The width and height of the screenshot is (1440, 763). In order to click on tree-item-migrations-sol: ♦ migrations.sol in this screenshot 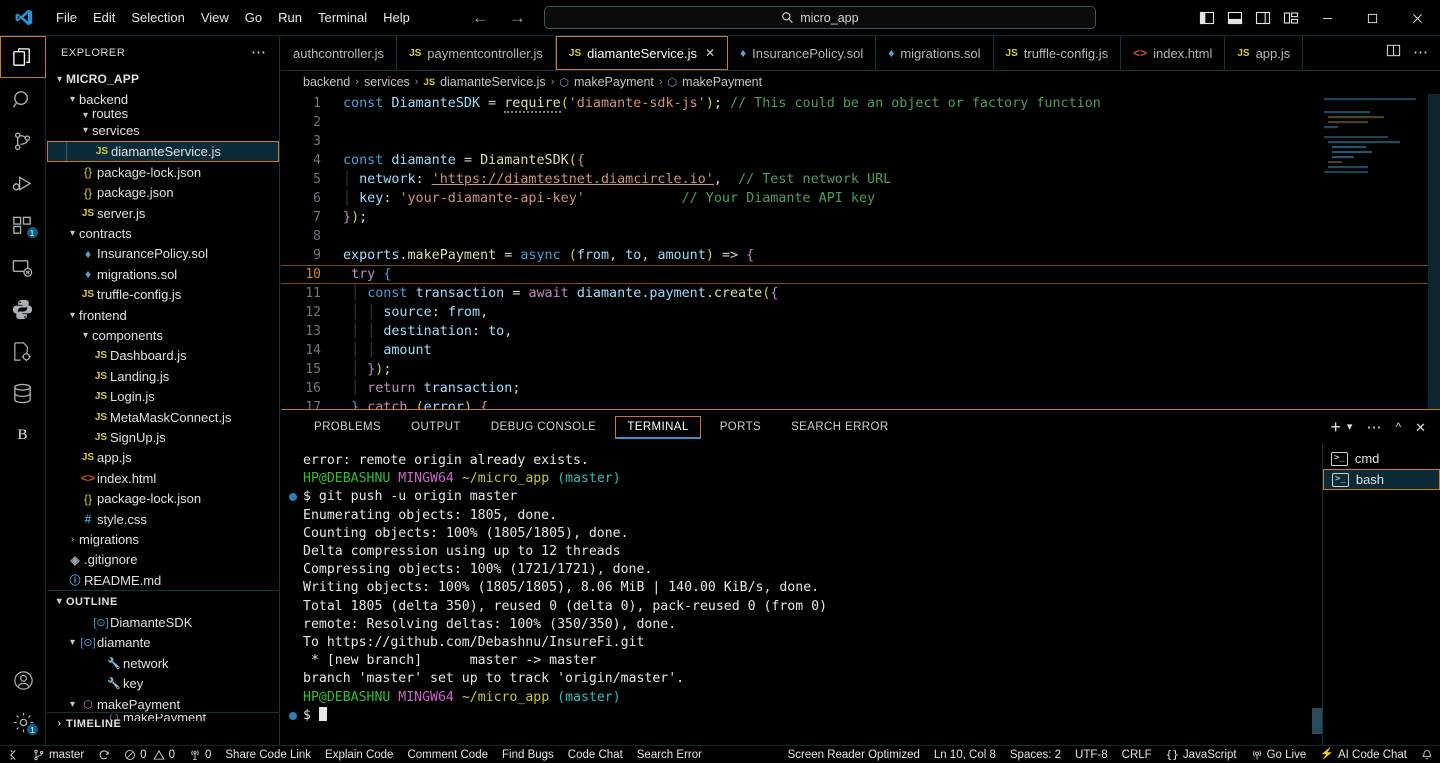, I will do `click(163, 274)`.